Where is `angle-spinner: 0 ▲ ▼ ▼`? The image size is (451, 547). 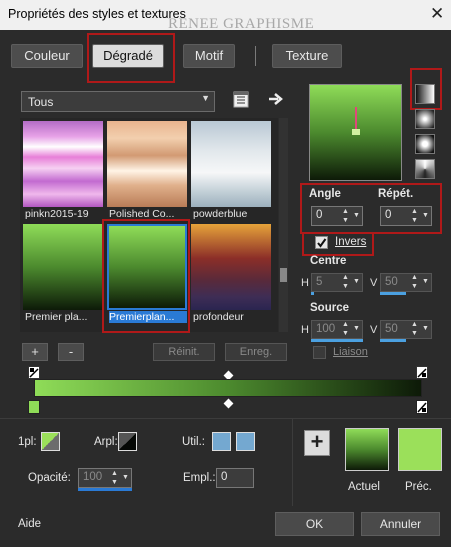
angle-spinner: 0 ▲ ▼ ▼ is located at coordinates (337, 216).